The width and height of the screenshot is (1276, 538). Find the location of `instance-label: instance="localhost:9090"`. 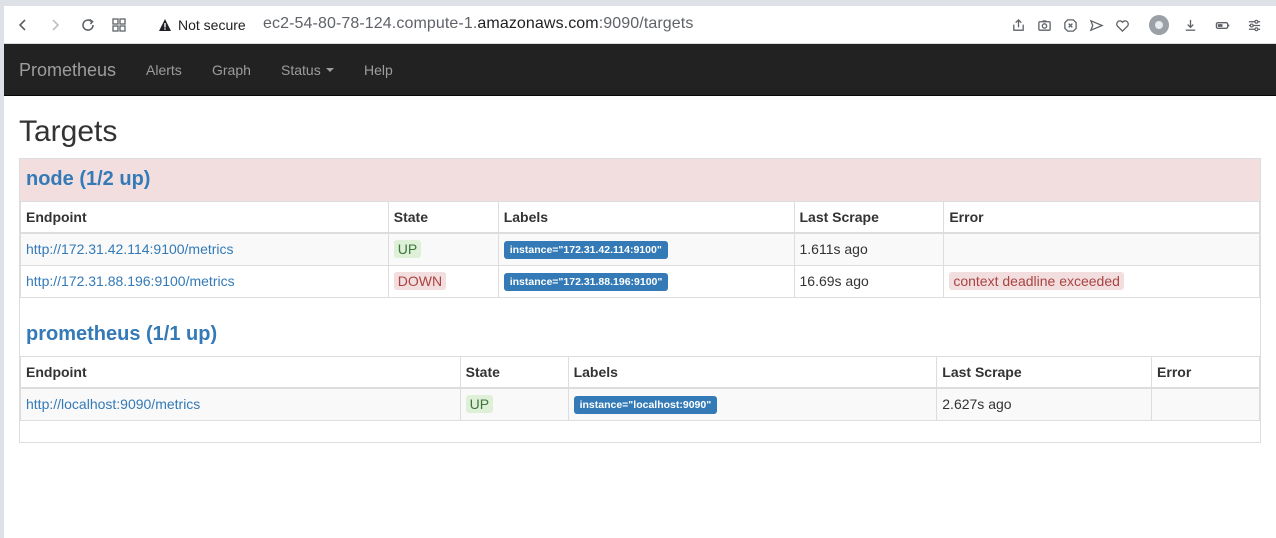

instance-label: instance="localhost:9090" is located at coordinates (645, 404).